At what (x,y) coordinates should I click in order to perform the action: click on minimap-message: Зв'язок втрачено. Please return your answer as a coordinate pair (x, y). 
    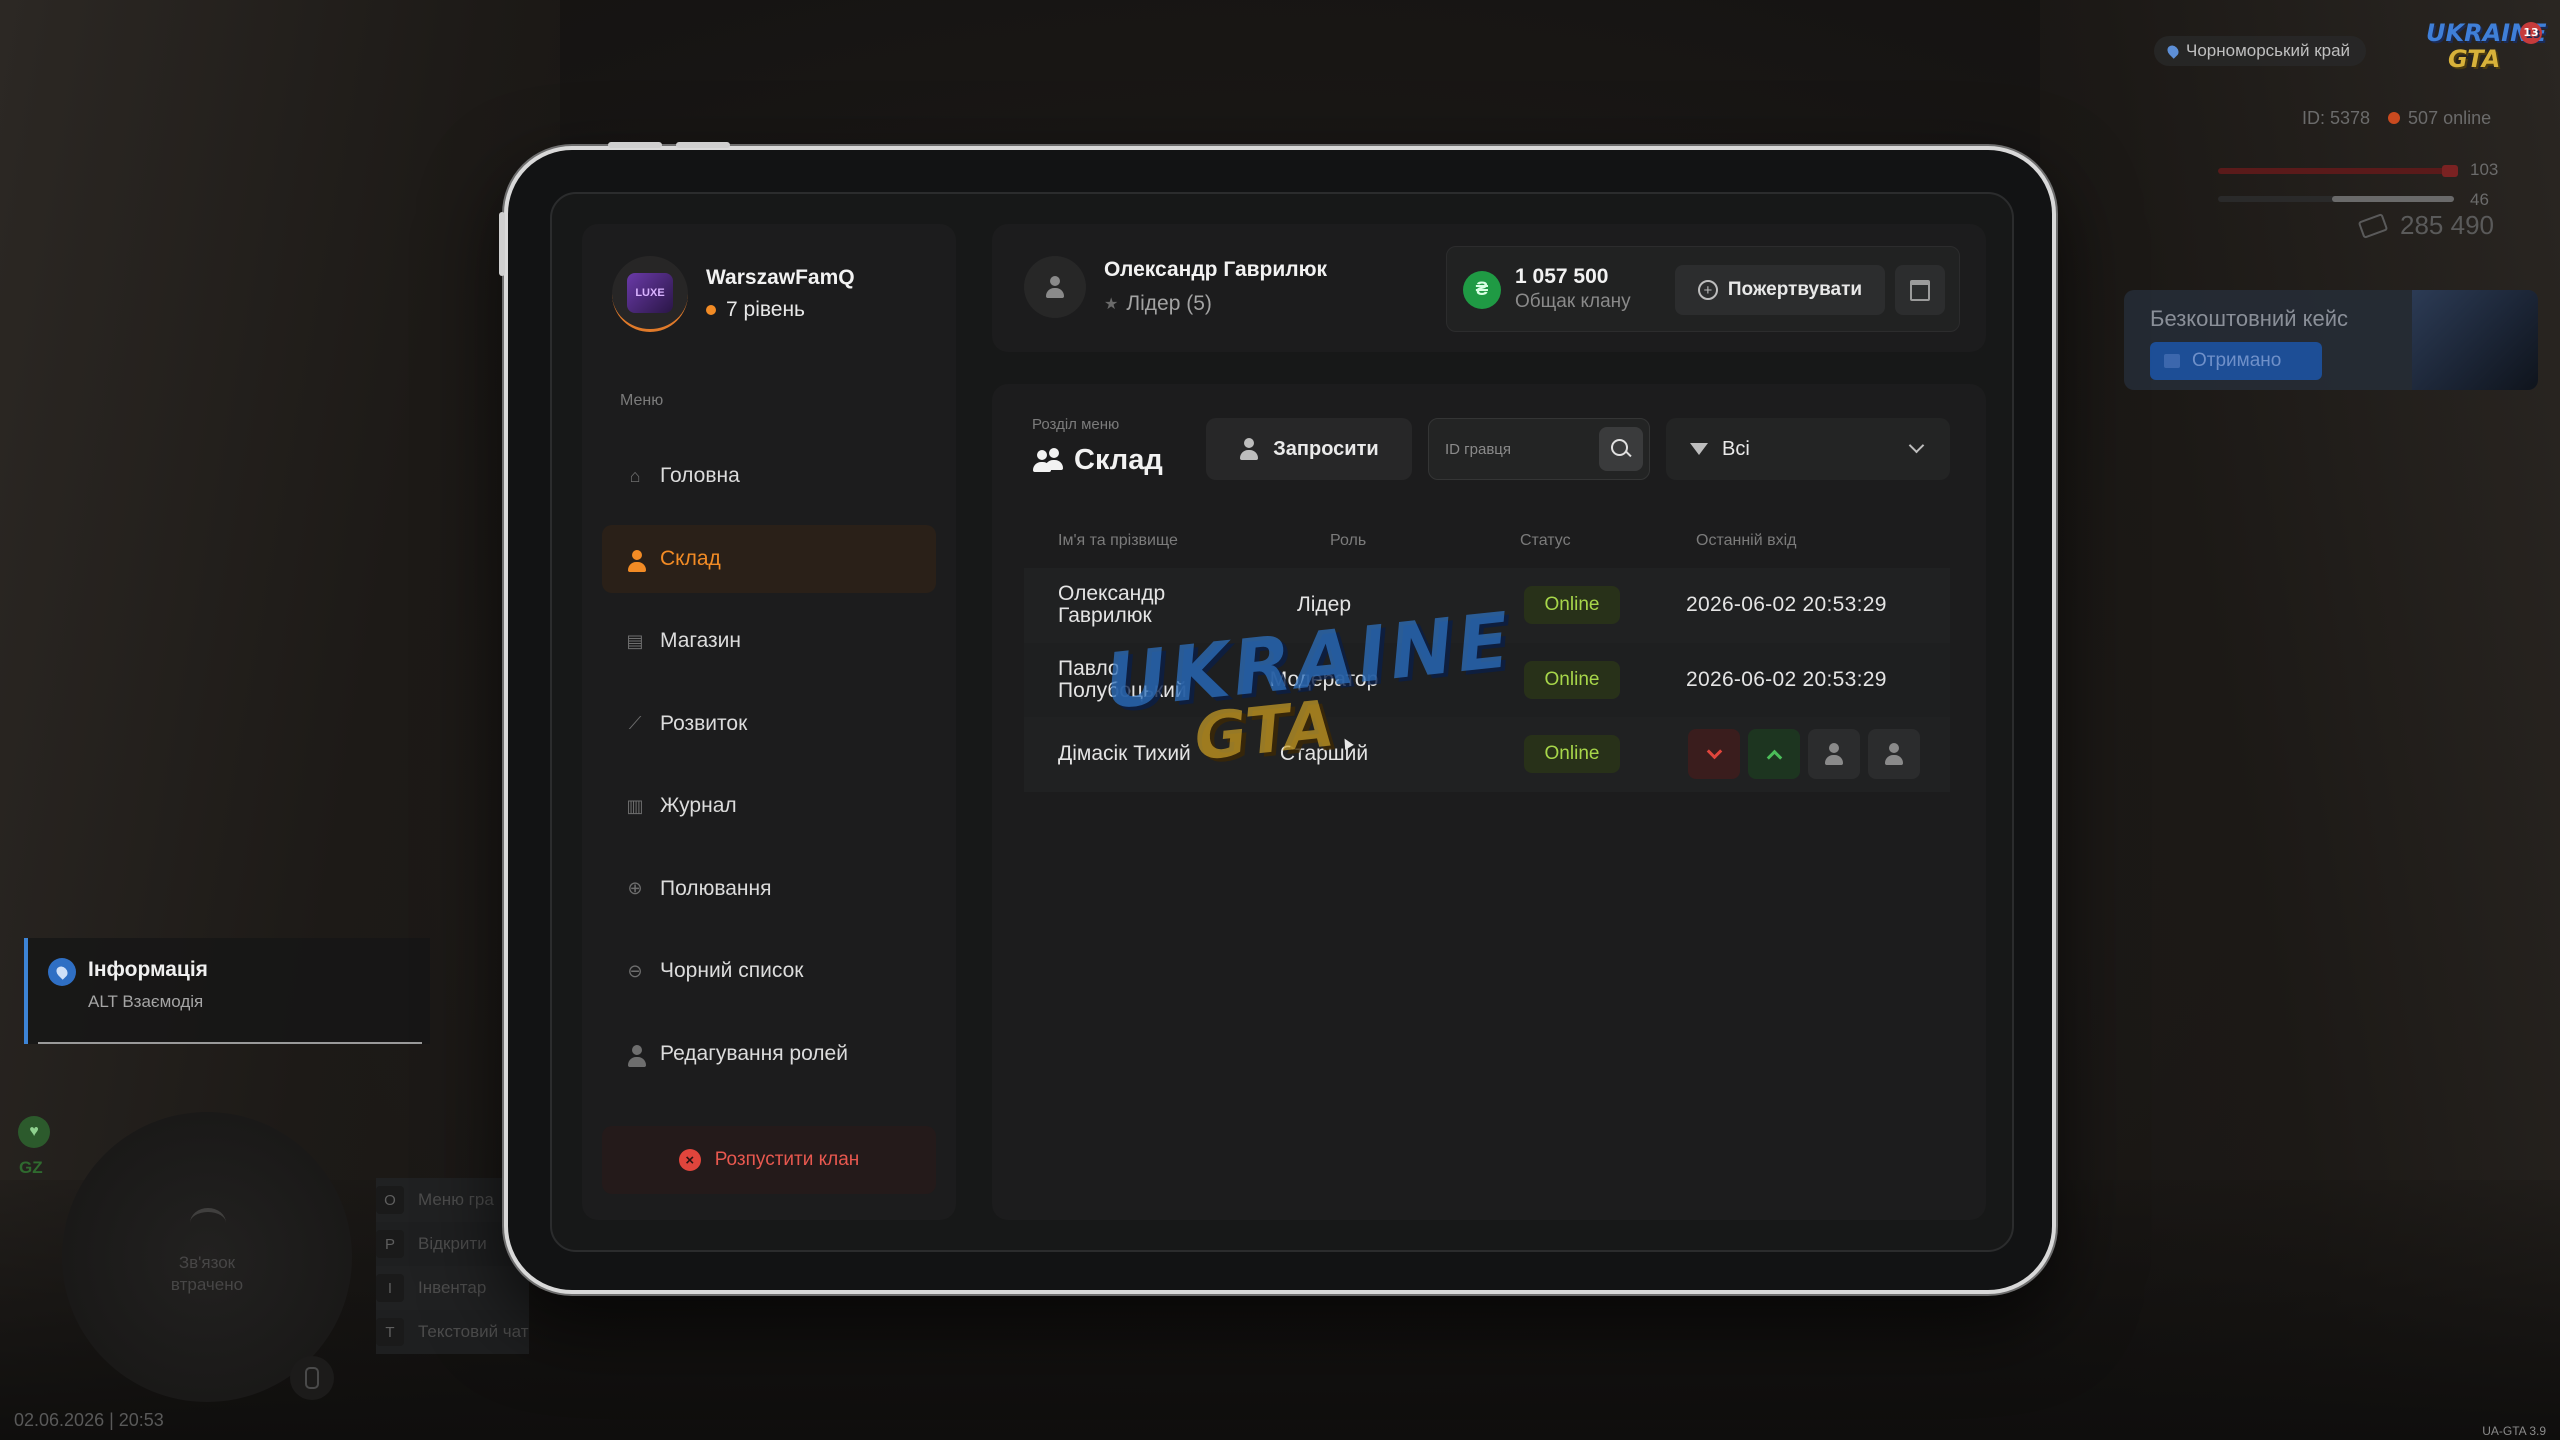
    Looking at the image, I should click on (207, 1273).